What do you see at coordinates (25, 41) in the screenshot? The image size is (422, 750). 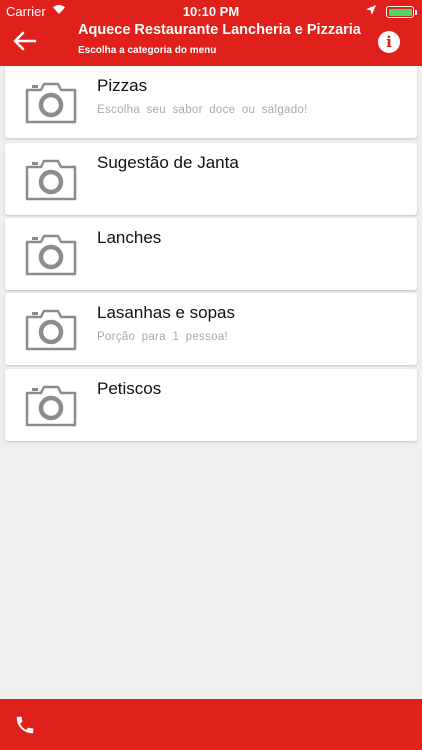 I see `arrow-left-icon` at bounding box center [25, 41].